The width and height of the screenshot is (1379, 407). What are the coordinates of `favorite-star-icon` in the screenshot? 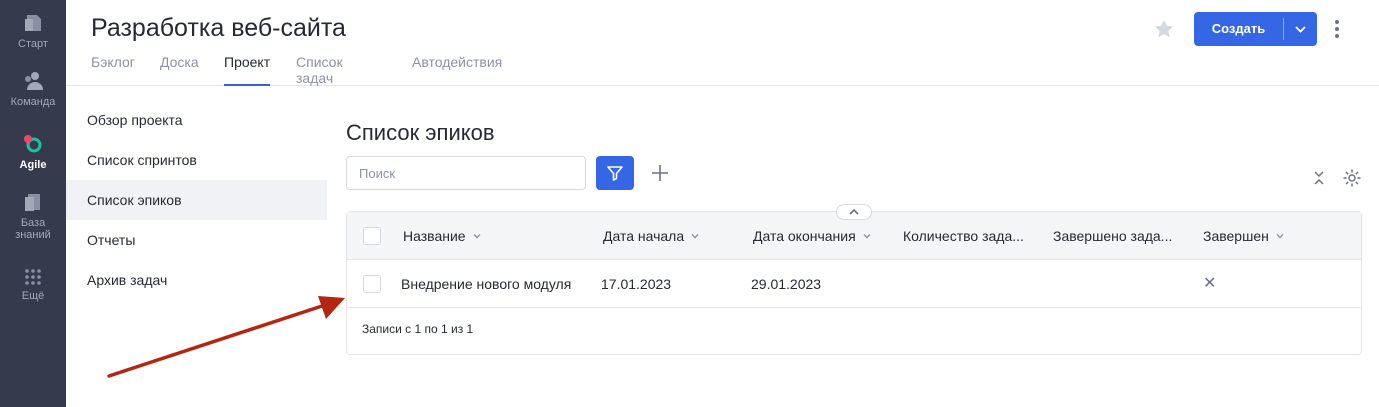 It's located at (1164, 31).